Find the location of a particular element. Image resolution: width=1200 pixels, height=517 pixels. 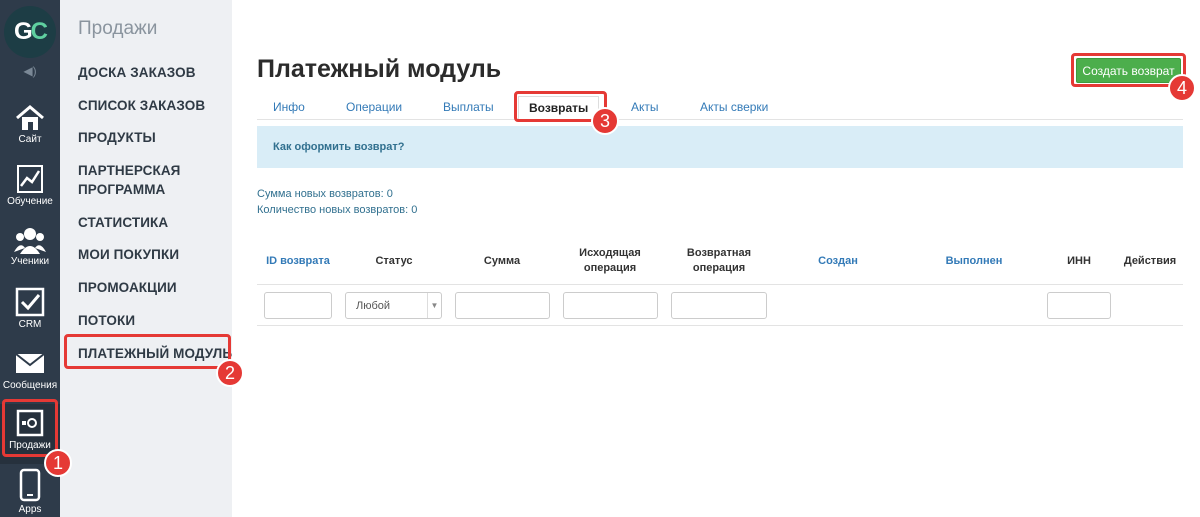

th-inn: ИНН is located at coordinates (1079, 261).